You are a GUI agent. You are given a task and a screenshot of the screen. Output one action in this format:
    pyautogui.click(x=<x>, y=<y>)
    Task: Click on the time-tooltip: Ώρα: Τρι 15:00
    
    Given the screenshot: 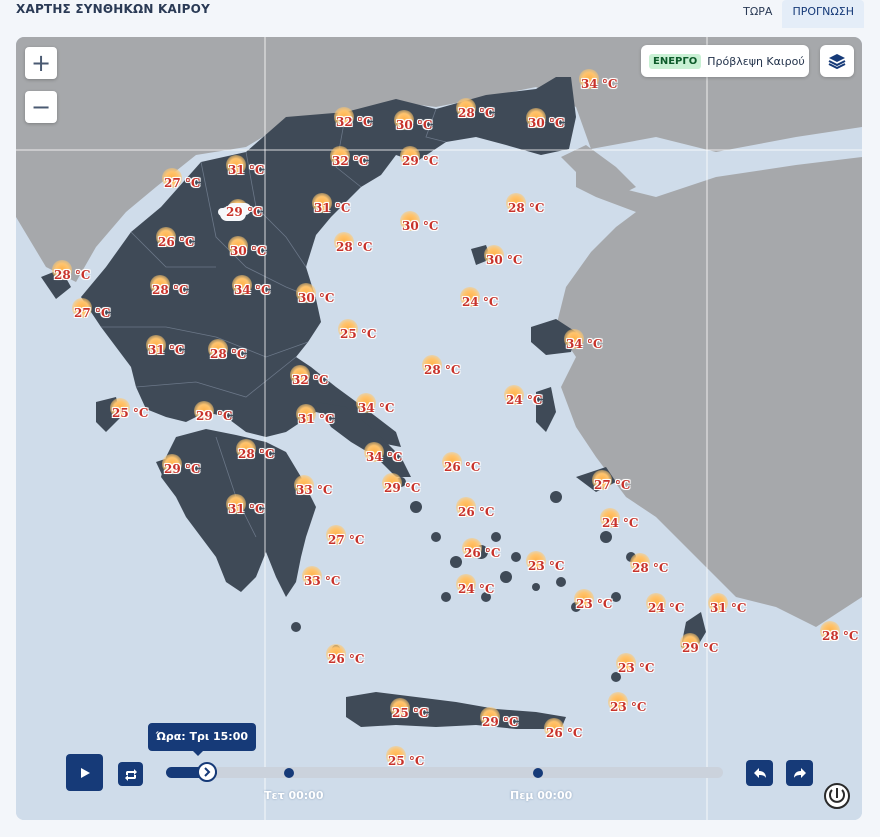 What is the action you would take?
    pyautogui.click(x=202, y=739)
    